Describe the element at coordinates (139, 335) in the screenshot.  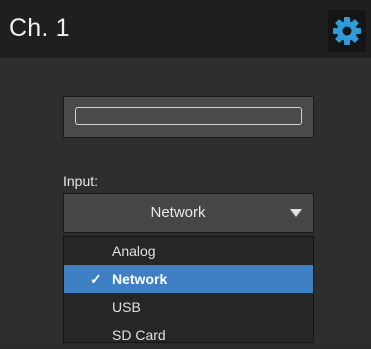
I see `menu-item-label: SD Card` at that location.